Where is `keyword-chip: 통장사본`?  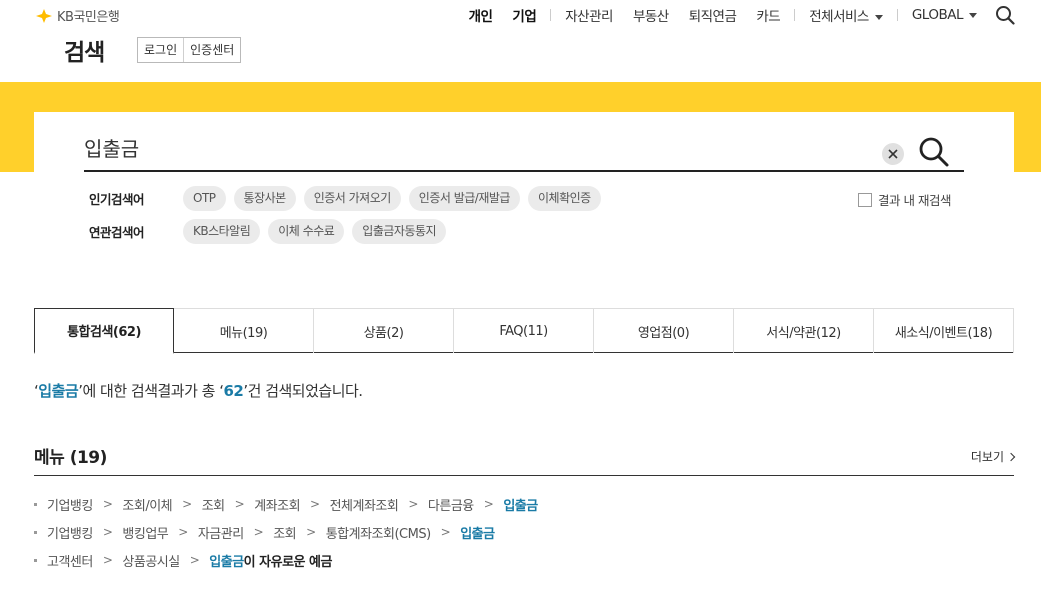 keyword-chip: 통장사본 is located at coordinates (264, 198).